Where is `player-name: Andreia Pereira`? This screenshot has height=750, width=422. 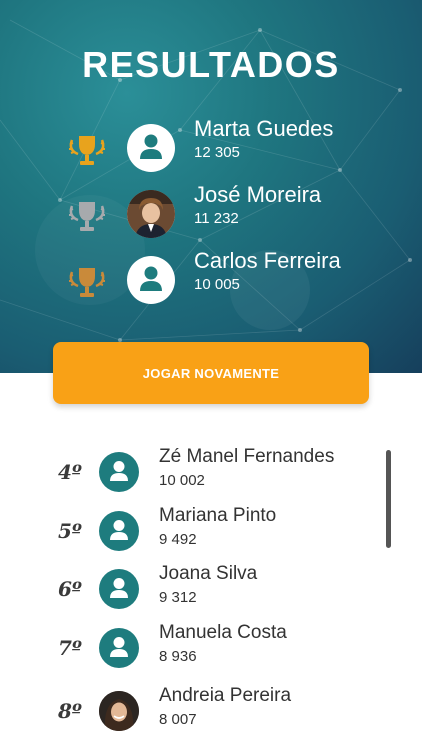
player-name: Andreia Pereira is located at coordinates (225, 695).